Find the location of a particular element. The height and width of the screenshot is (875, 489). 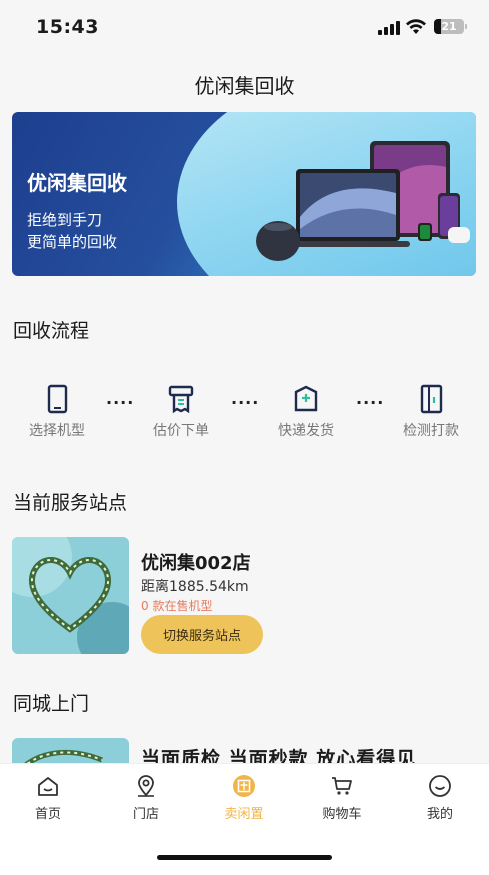

location-pin-icon is located at coordinates (146, 786).